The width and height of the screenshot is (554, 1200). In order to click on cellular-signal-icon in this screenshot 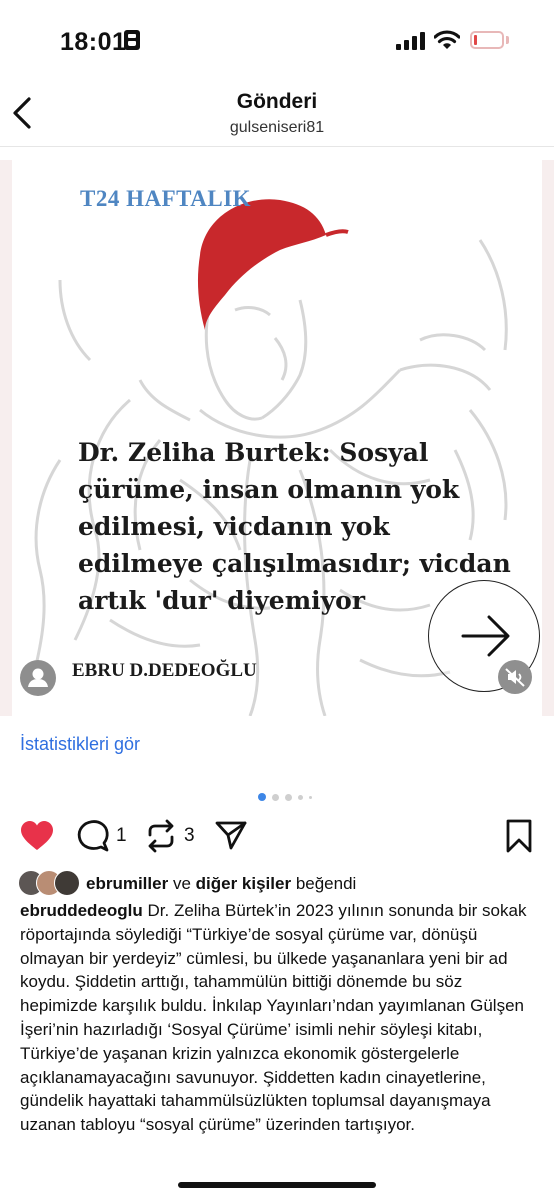, I will do `click(411, 41)`.